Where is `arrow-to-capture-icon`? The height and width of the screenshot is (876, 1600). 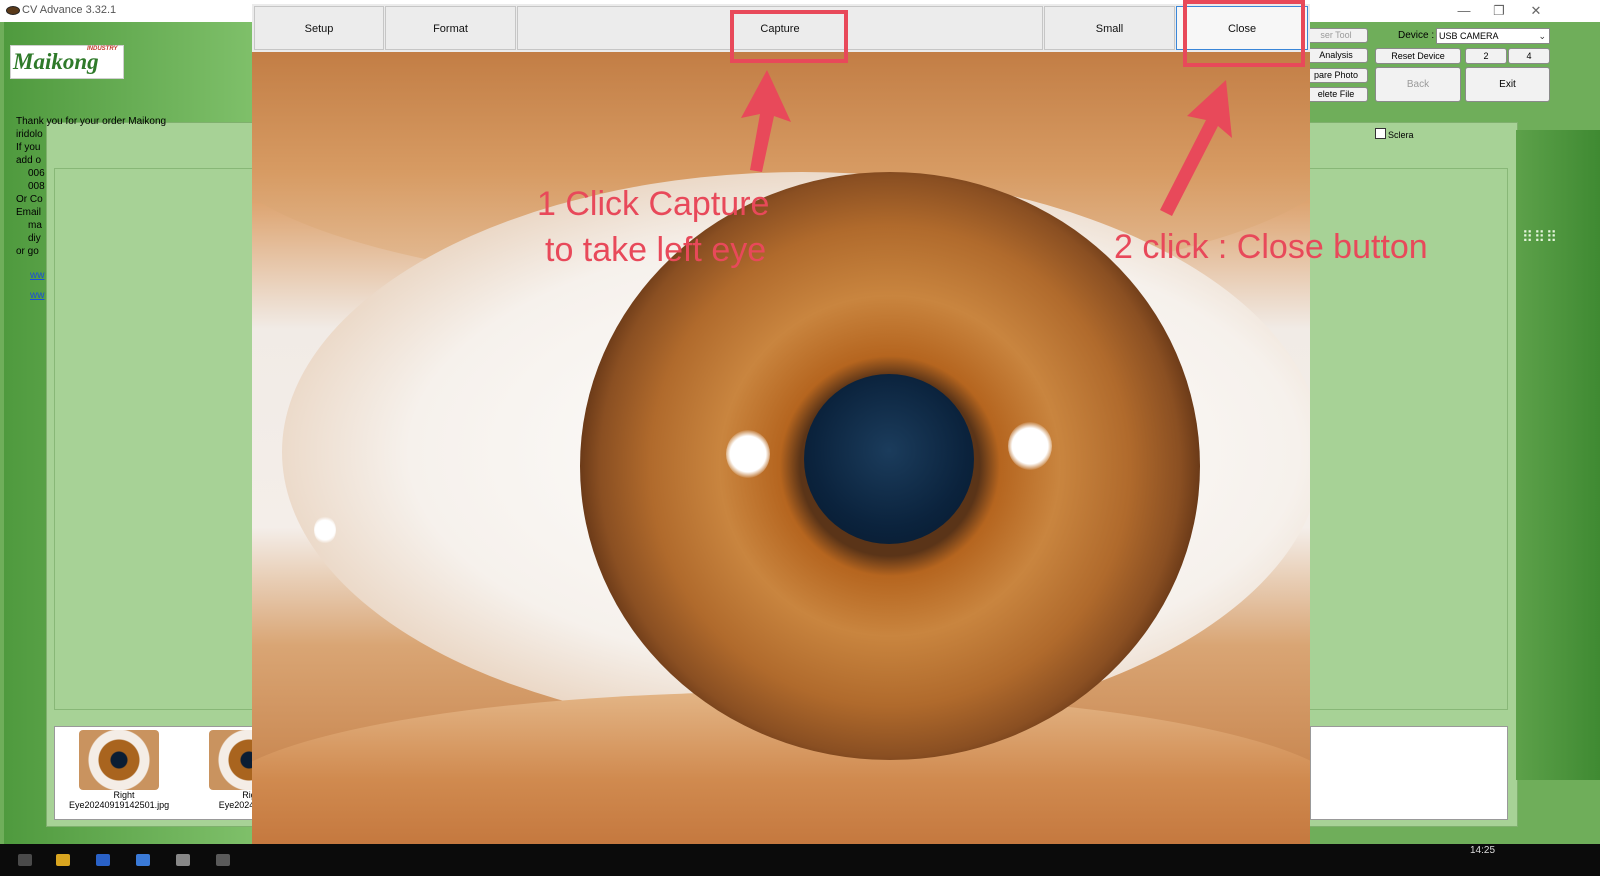
arrow-to-capture-icon is located at coordinates (766, 121).